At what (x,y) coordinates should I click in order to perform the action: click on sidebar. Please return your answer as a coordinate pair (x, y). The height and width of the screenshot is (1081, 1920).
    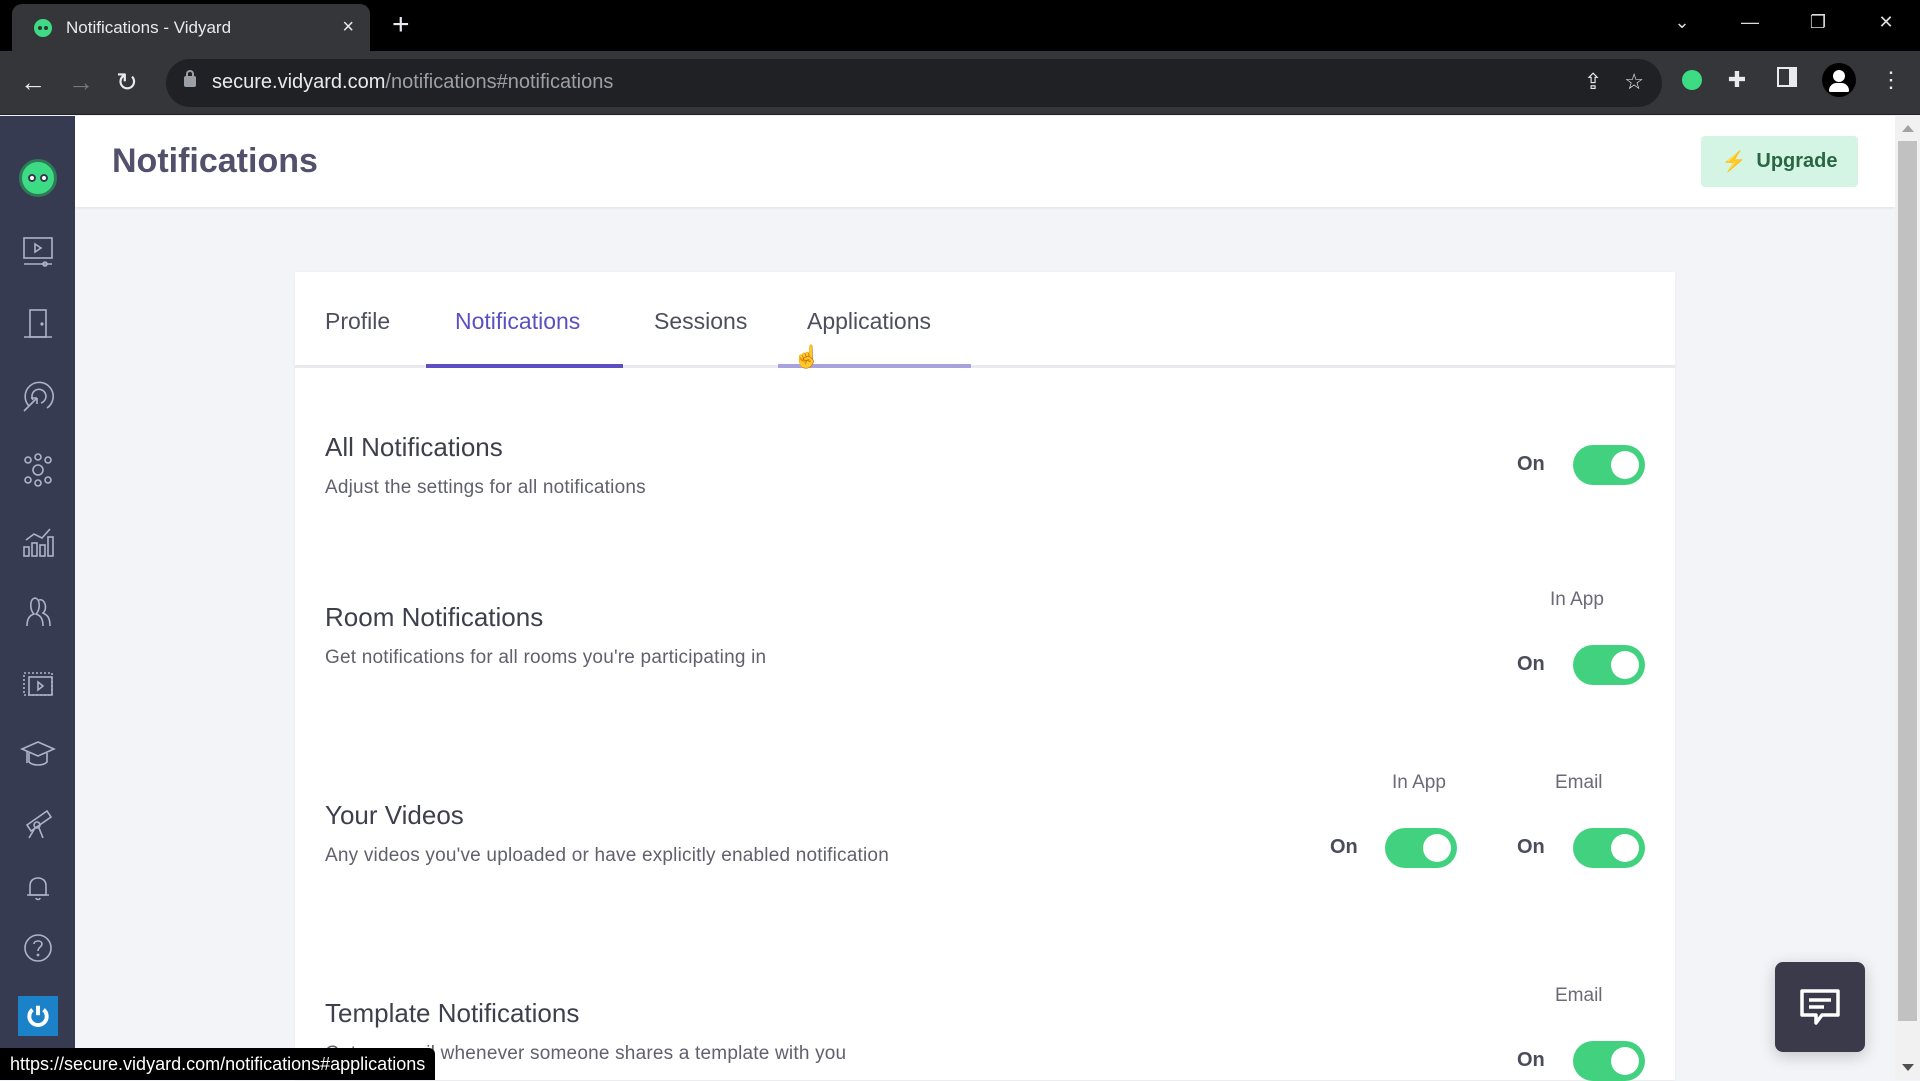
    Looking at the image, I should click on (37, 598).